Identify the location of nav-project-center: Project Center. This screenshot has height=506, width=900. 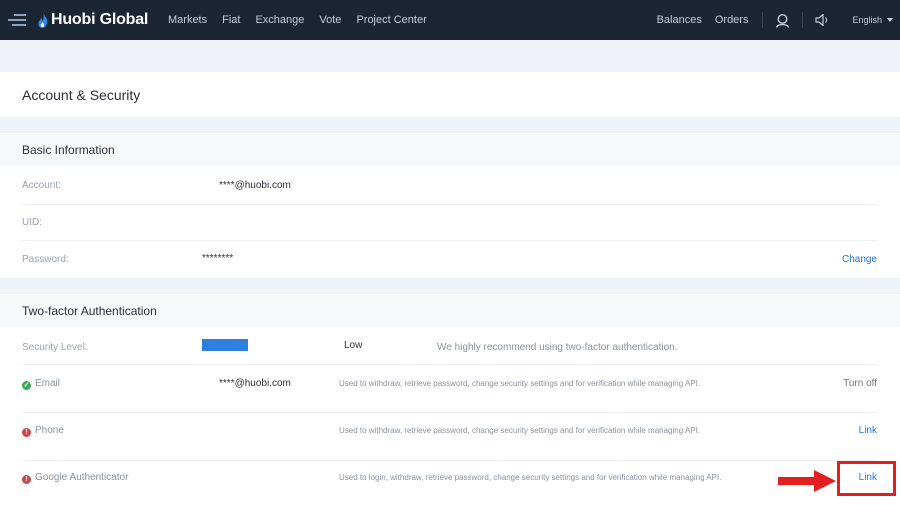
(391, 20).